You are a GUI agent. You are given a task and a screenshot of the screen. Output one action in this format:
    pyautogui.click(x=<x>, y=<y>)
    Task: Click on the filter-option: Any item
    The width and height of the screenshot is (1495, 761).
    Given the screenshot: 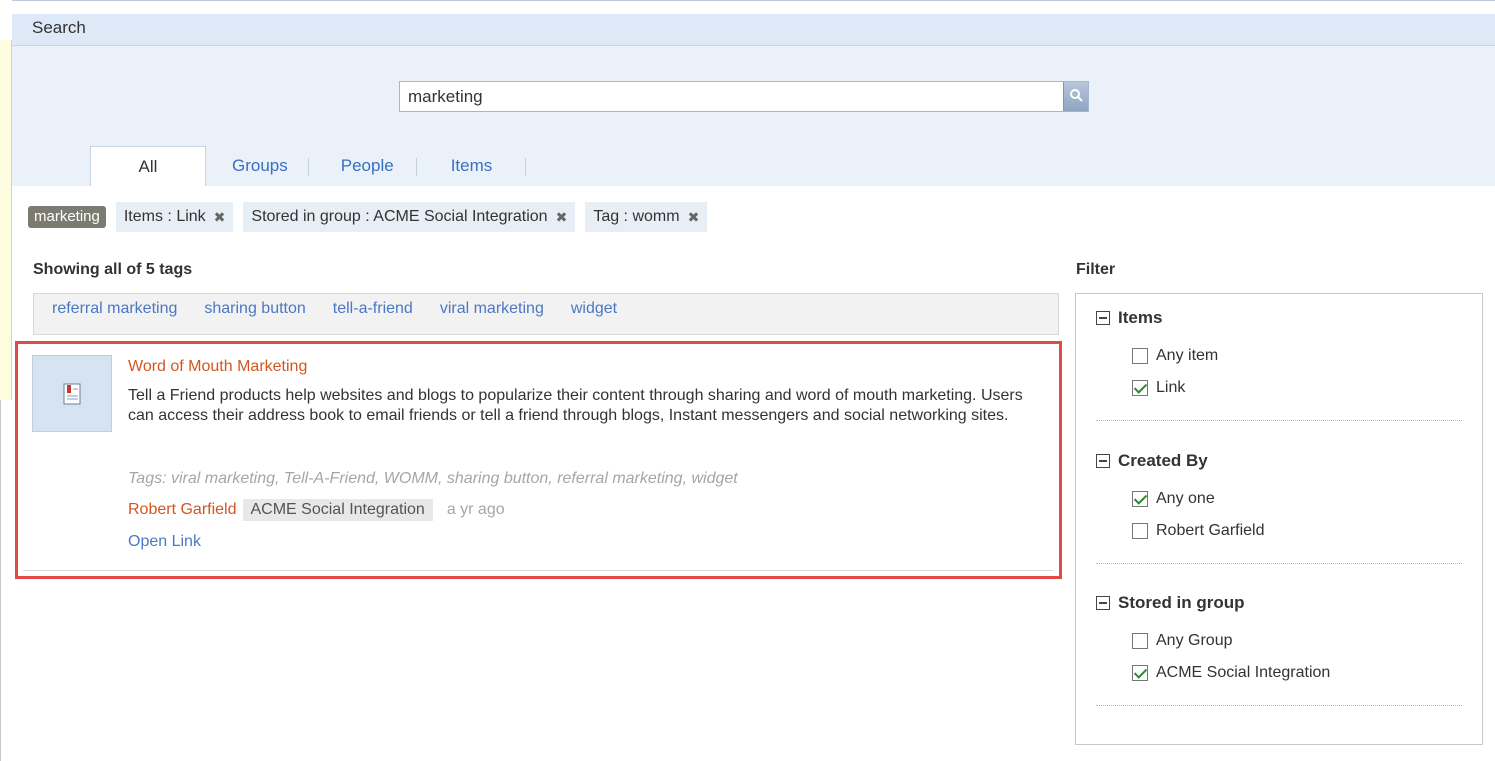 What is the action you would take?
    pyautogui.click(x=1297, y=356)
    